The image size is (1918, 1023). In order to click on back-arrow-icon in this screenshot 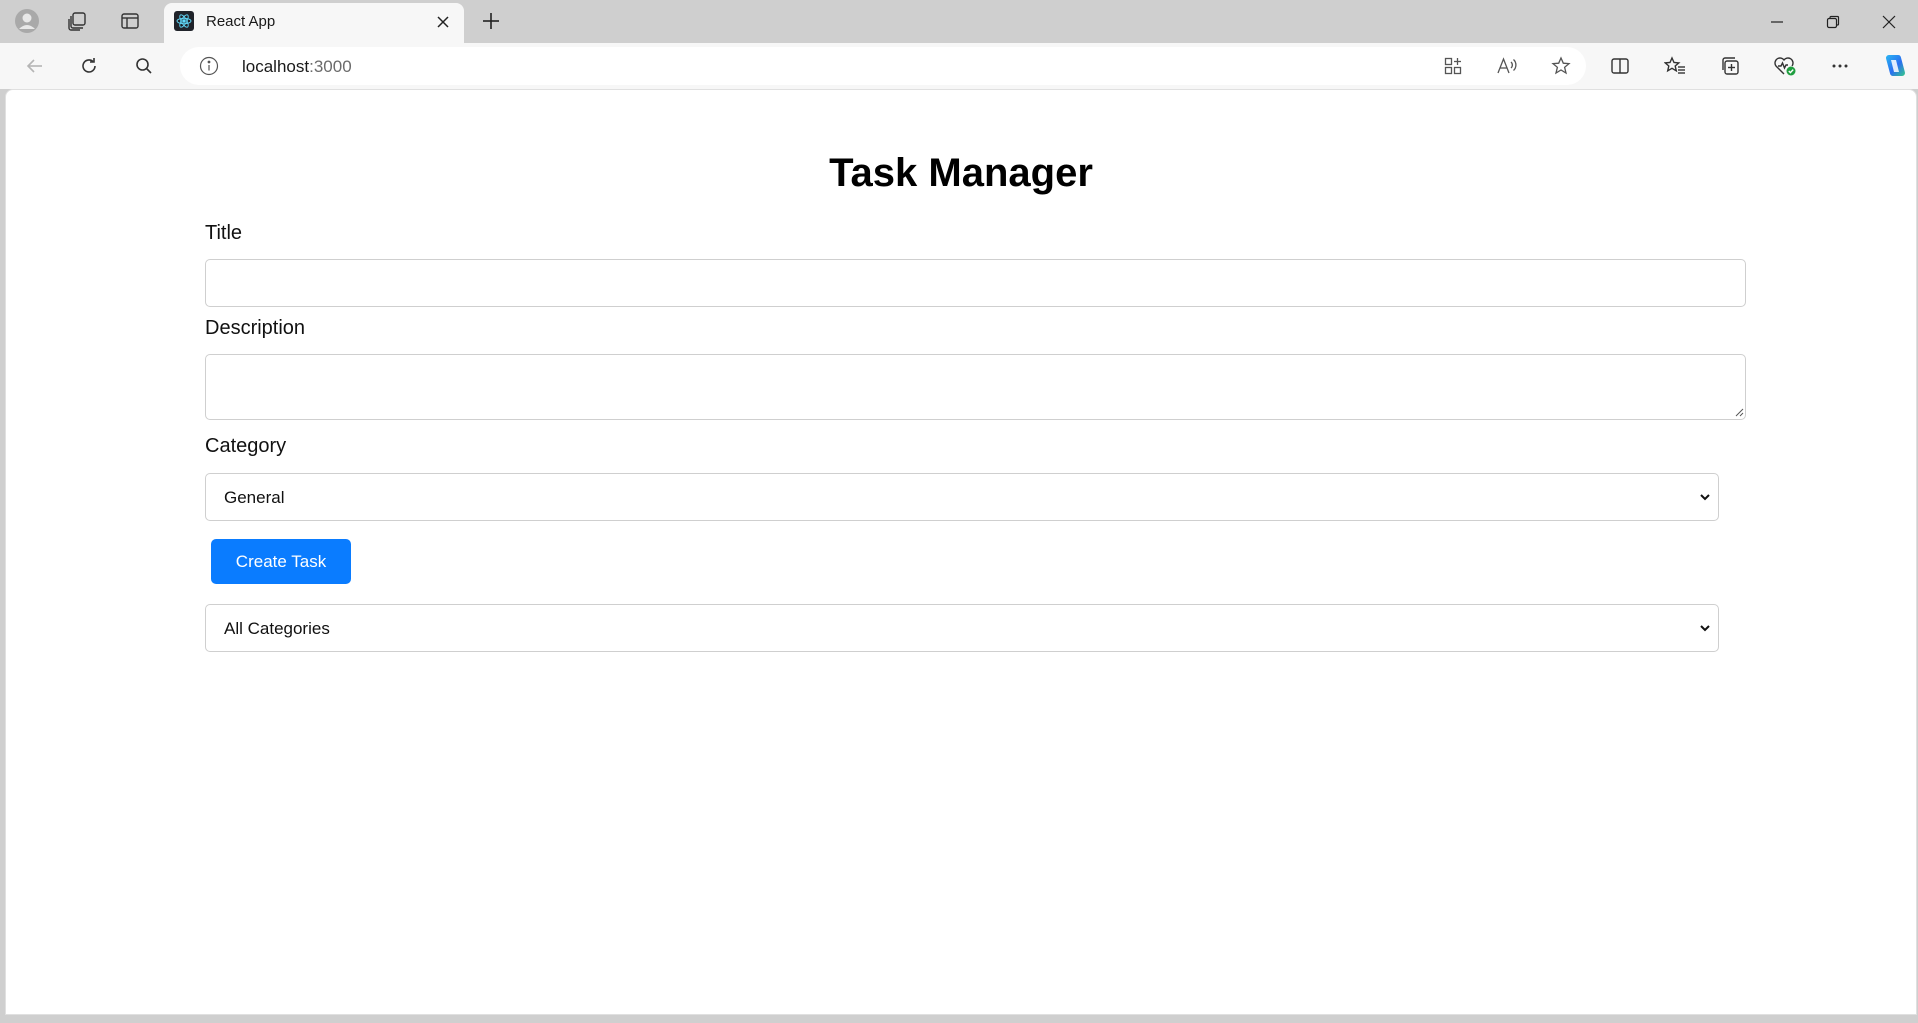, I will do `click(35, 66)`.